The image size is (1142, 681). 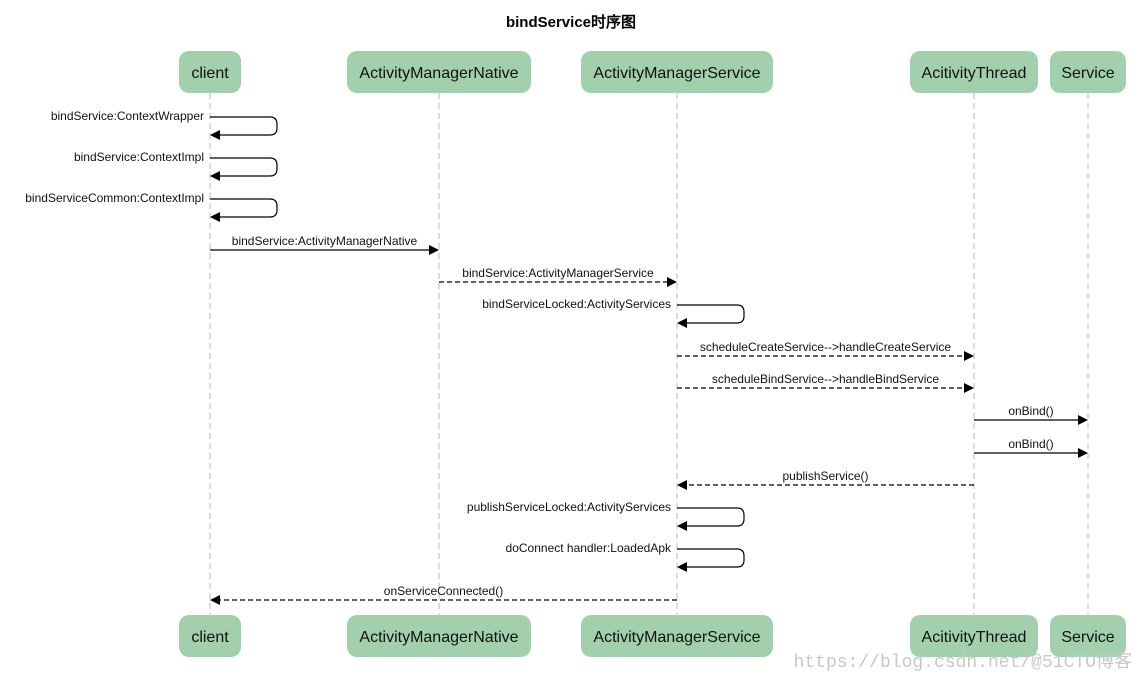 I want to click on message-label: bindService:ContextImpl, so click(x=139, y=157).